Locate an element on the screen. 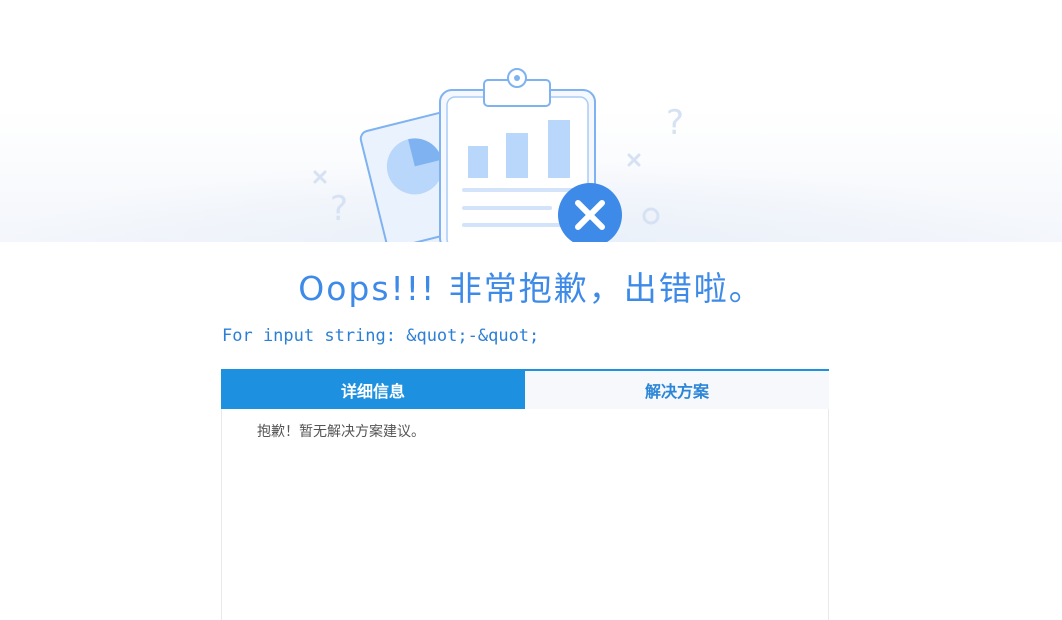 This screenshot has width=1062, height=620. error-message: For input string: &quot;-&quot; is located at coordinates (381, 336).